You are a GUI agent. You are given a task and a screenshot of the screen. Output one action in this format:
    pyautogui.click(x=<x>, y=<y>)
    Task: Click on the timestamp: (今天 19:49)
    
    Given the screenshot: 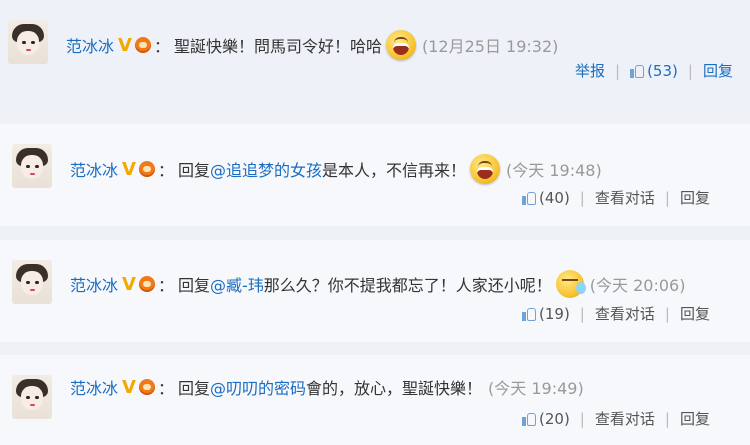 What is the action you would take?
    pyautogui.click(x=536, y=388)
    